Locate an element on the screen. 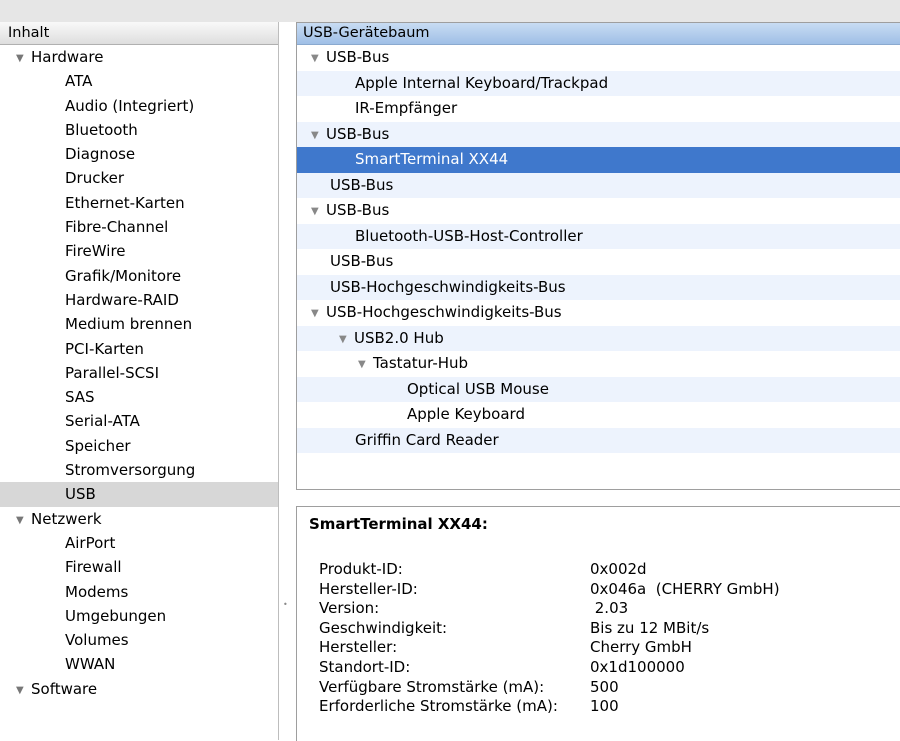 The width and height of the screenshot is (900, 741). sidebar-item-diagnose: Diagnose is located at coordinates (139, 154).